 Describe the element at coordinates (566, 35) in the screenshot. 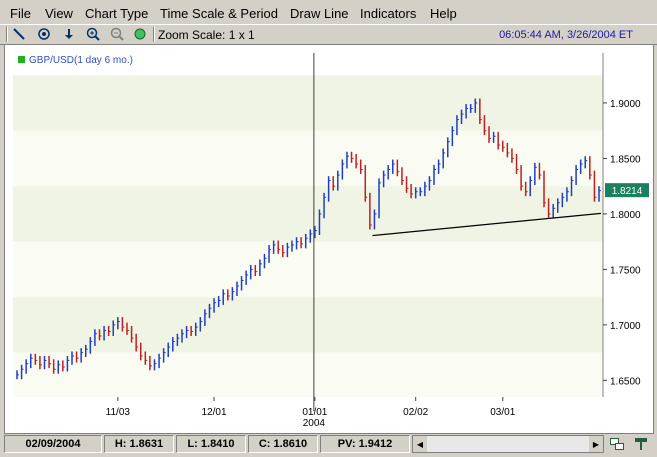

I see `datetime-display: 06:05:44 AM, 3/26/2004 ET` at that location.